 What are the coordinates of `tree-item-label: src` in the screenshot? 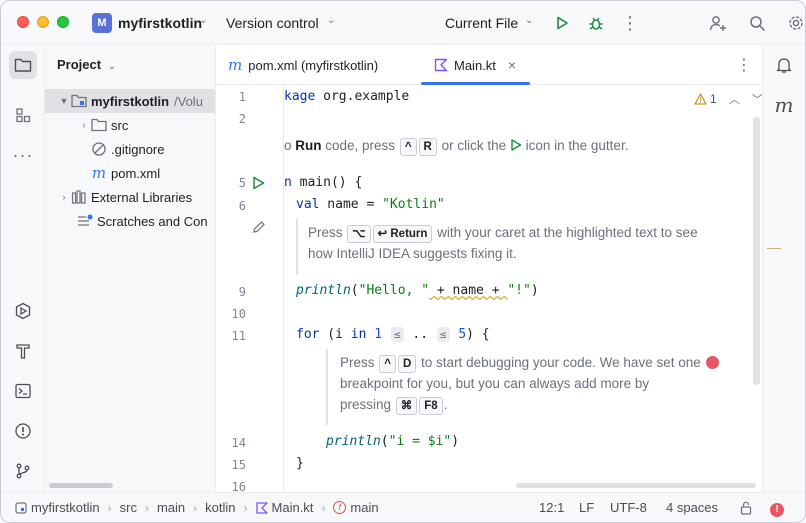 It's located at (120, 125).